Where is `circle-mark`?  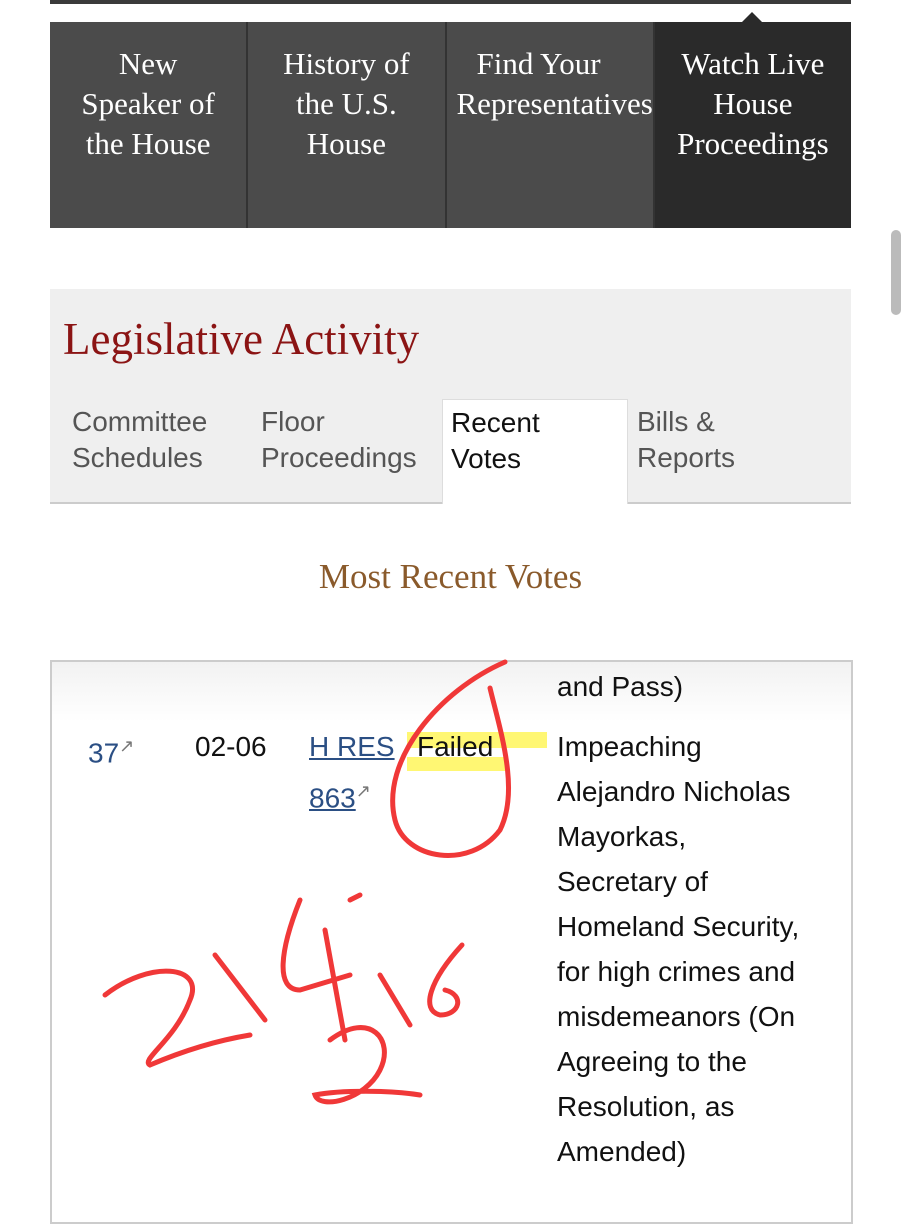 circle-mark is located at coordinates (451, 758).